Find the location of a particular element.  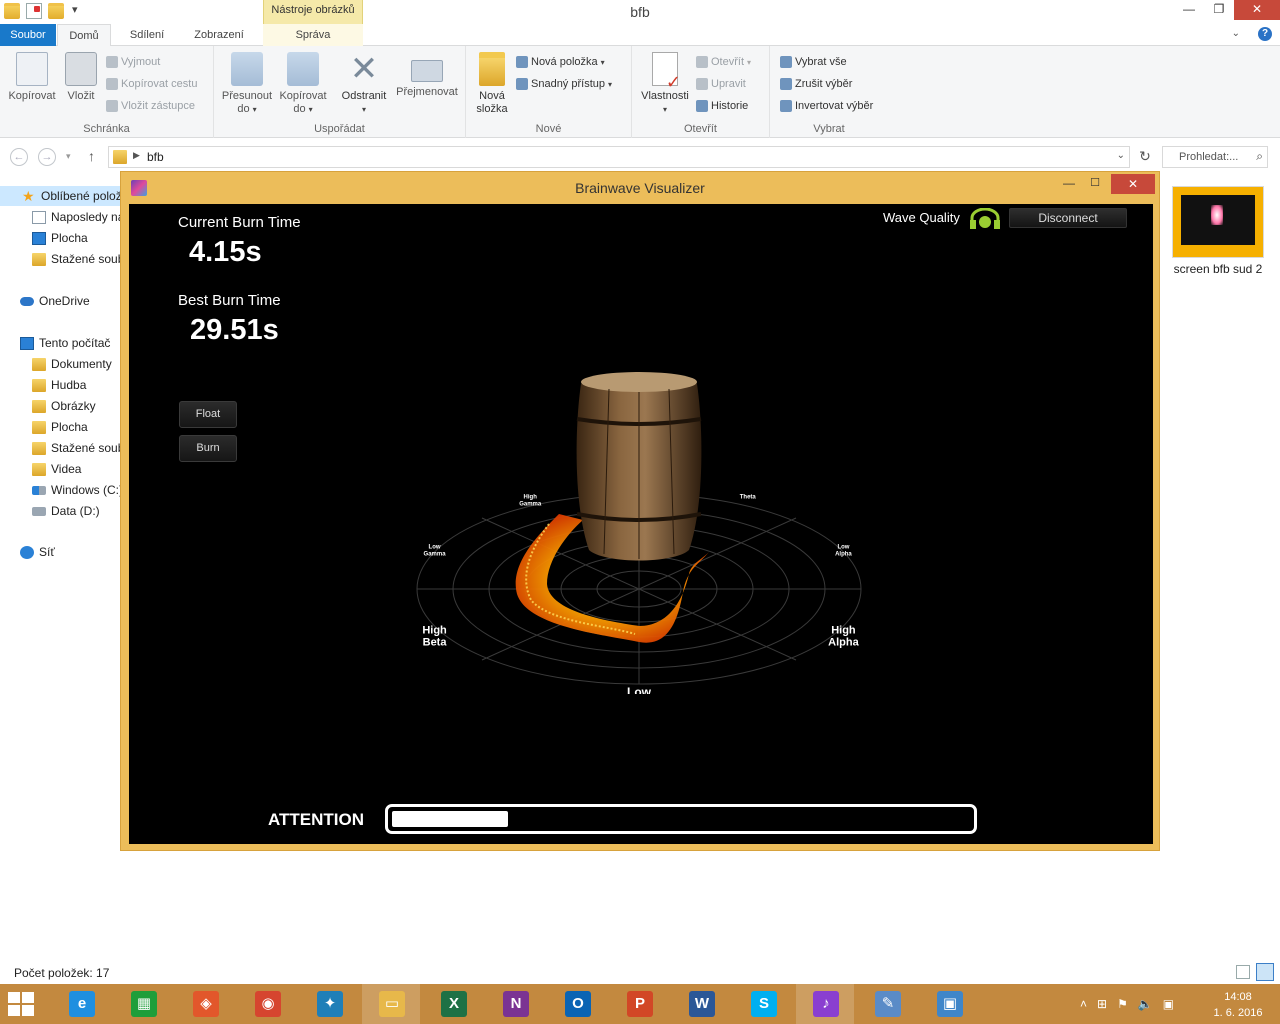

file-name: screen bfb sud 2 is located at coordinates (1218, 269).